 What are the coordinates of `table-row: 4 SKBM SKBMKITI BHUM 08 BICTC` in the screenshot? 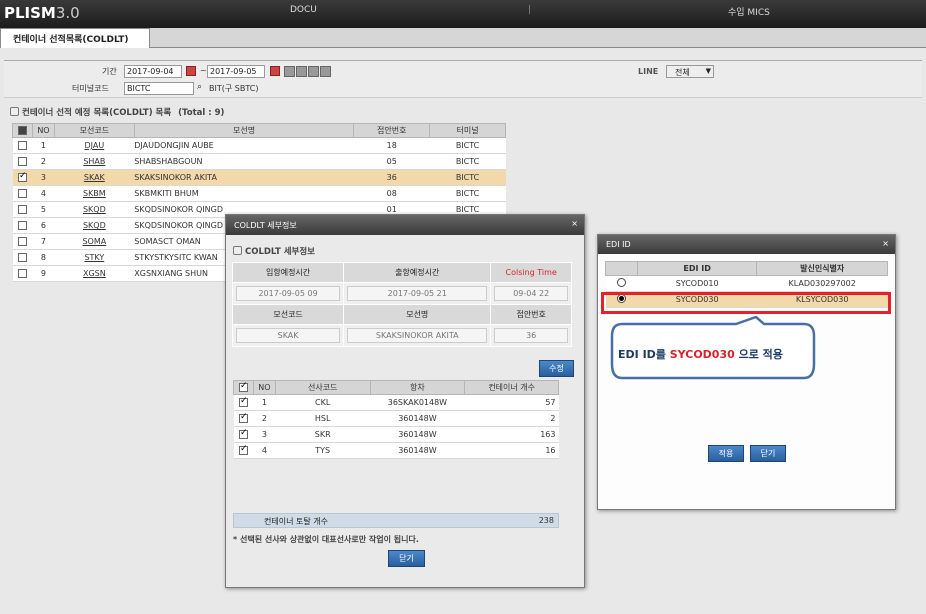 It's located at (259, 193).